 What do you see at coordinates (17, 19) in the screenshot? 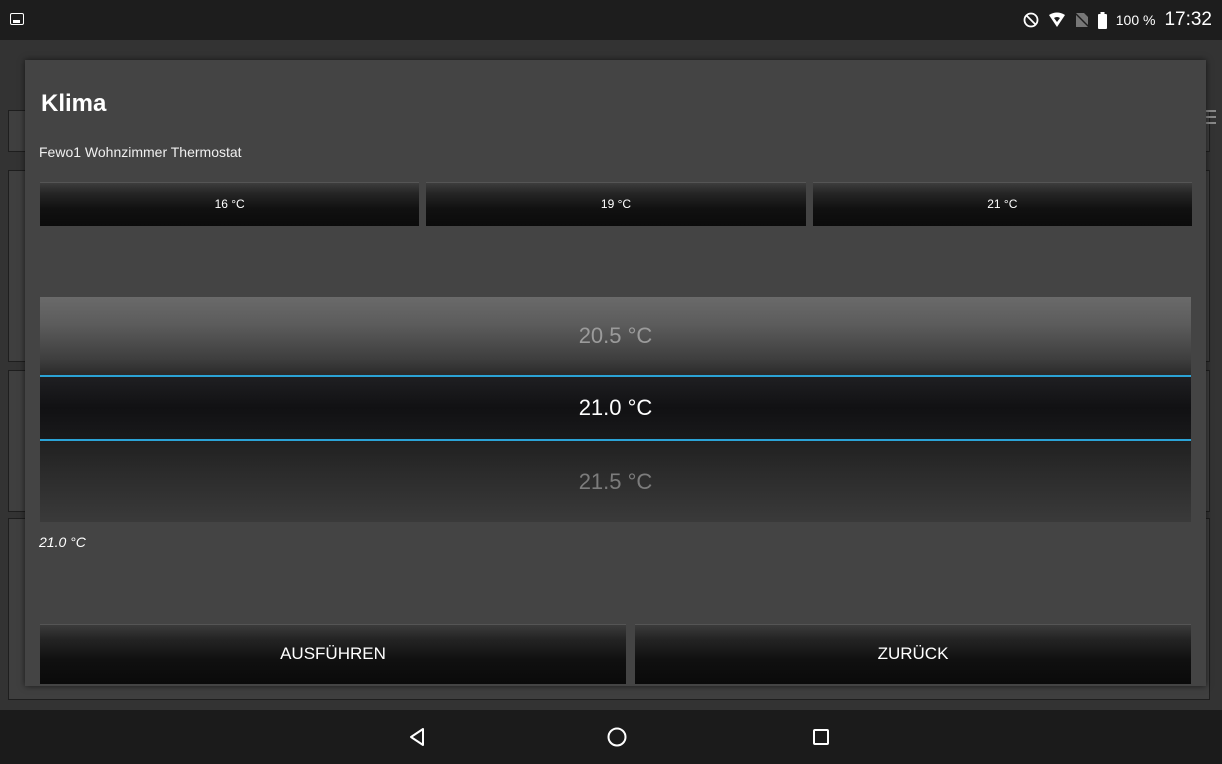
I see `gallery-icon` at bounding box center [17, 19].